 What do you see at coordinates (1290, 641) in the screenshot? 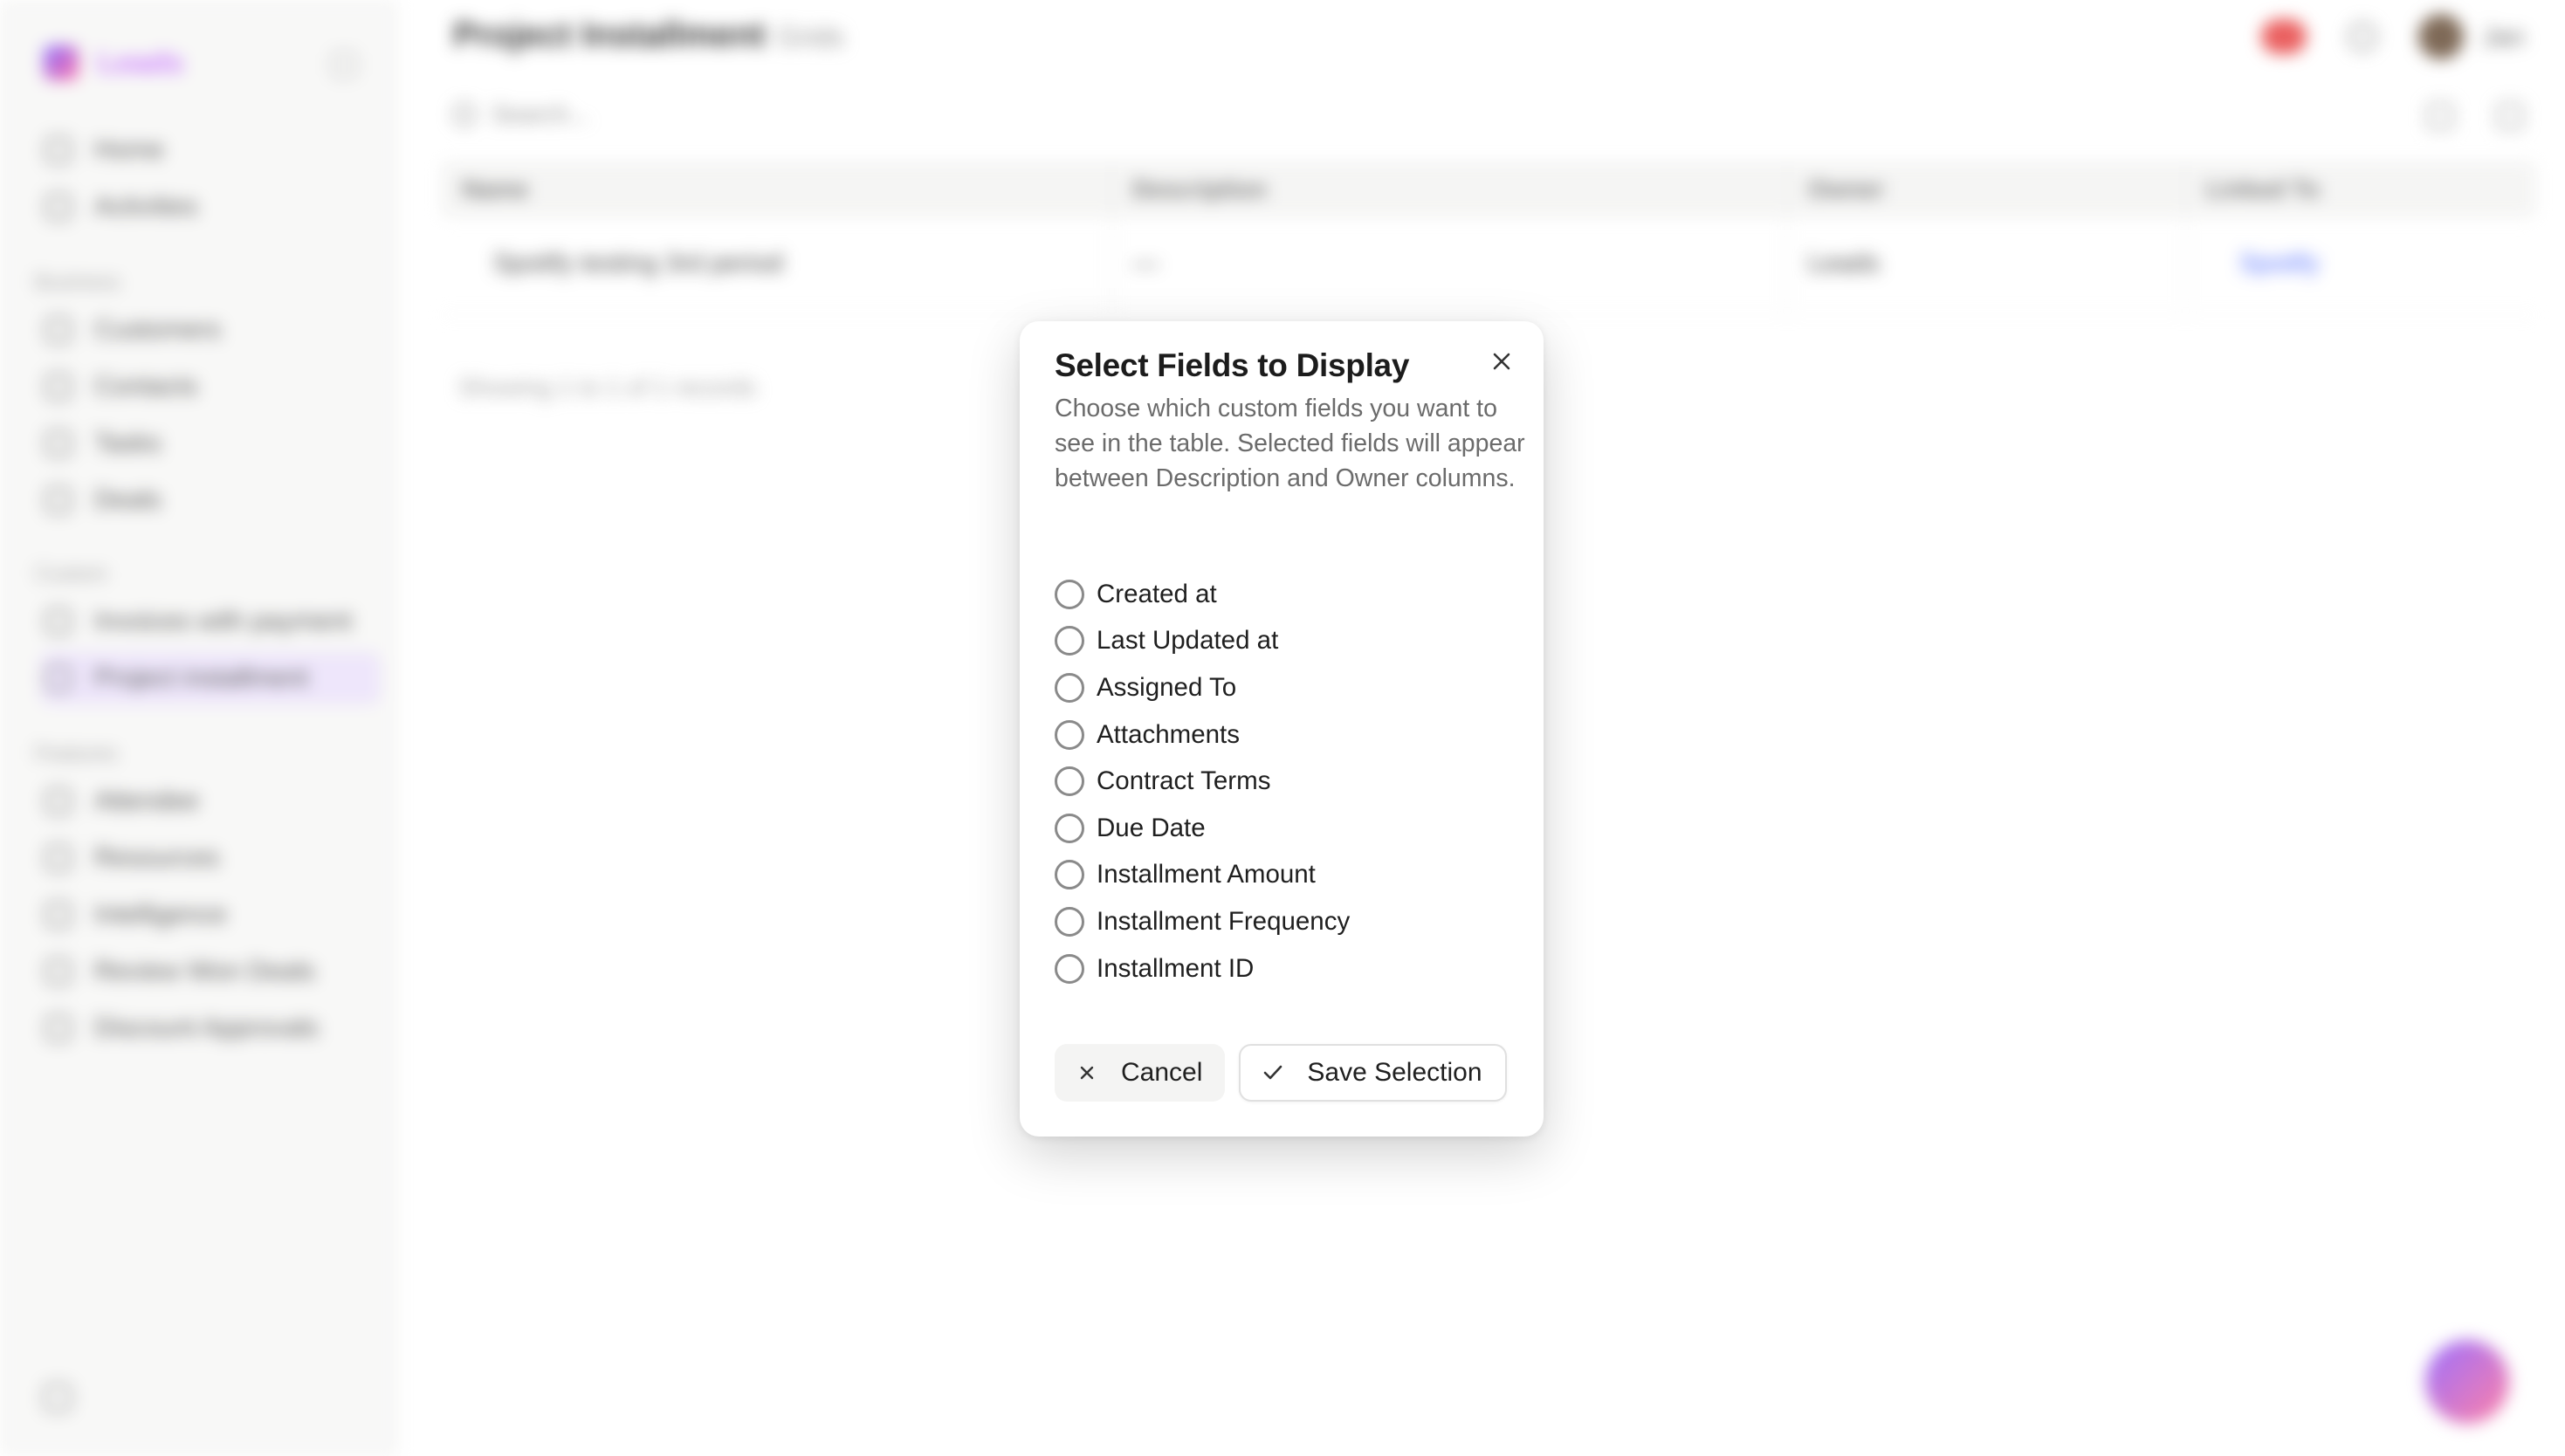
I see `field-option-last-updated-at: Last Updated at` at bounding box center [1290, 641].